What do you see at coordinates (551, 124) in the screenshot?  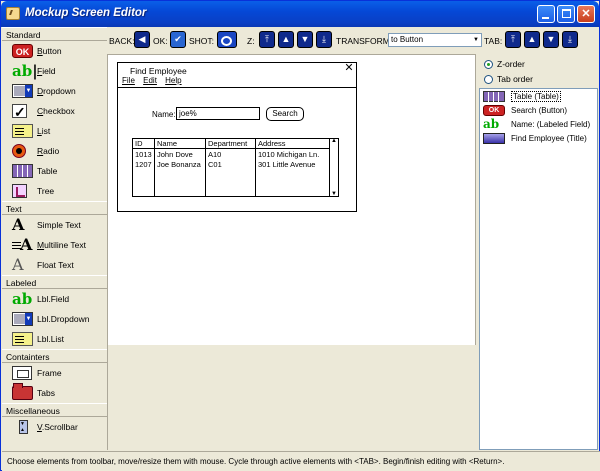 I see `order-item-label: Name: (Labeled Field)` at bounding box center [551, 124].